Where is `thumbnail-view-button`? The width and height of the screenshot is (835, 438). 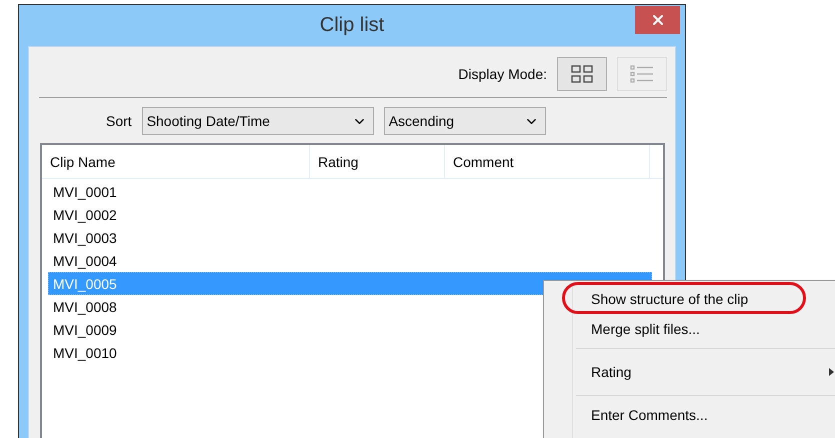 thumbnail-view-button is located at coordinates (582, 74).